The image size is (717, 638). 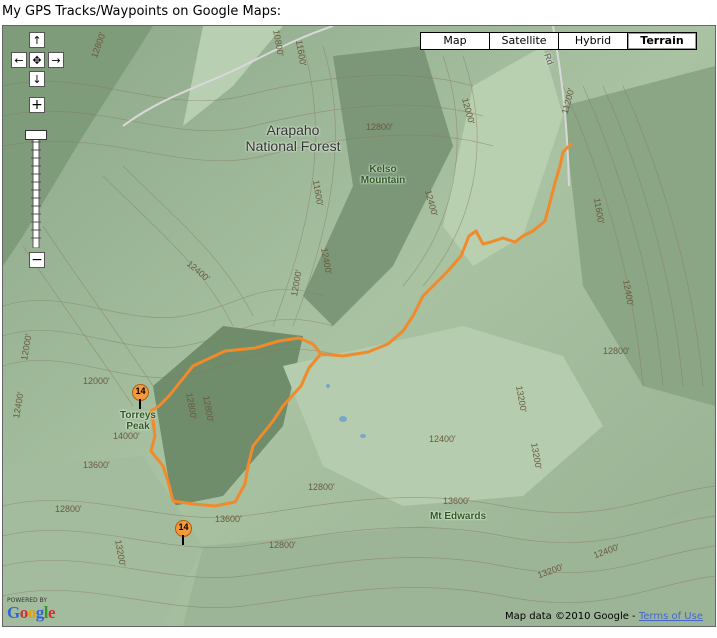 I want to click on zoom-in-button: +, so click(x=37, y=105).